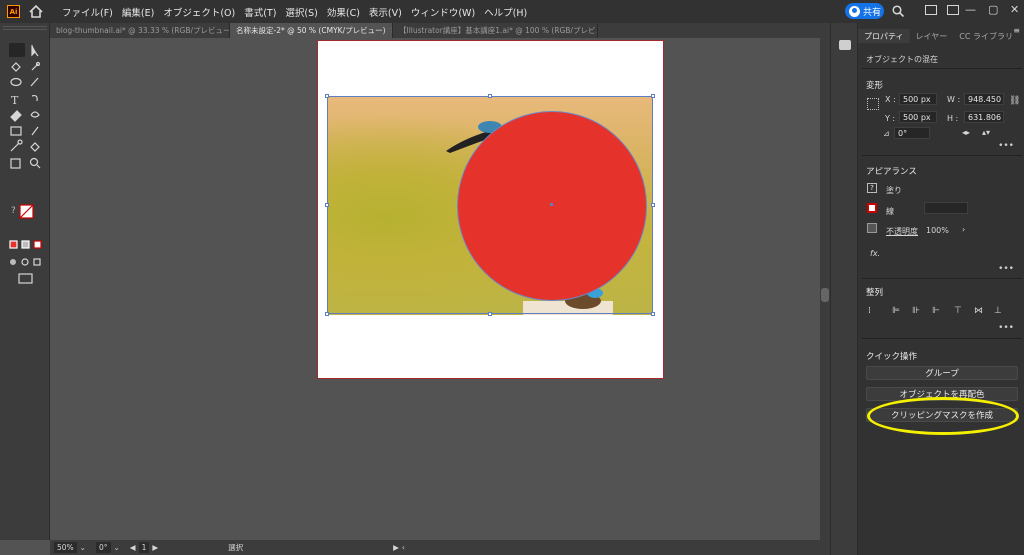 This screenshot has width=1024, height=555. Describe the element at coordinates (993, 9) in the screenshot. I see `maximize-button: ▢` at that location.